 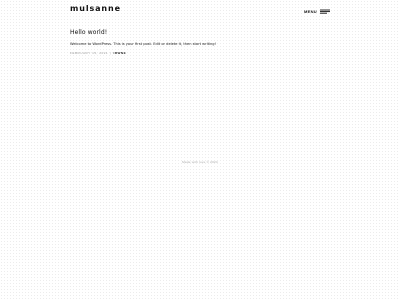 I want to click on post-date: FEBRUARY 15, 2021, so click(x=89, y=53).